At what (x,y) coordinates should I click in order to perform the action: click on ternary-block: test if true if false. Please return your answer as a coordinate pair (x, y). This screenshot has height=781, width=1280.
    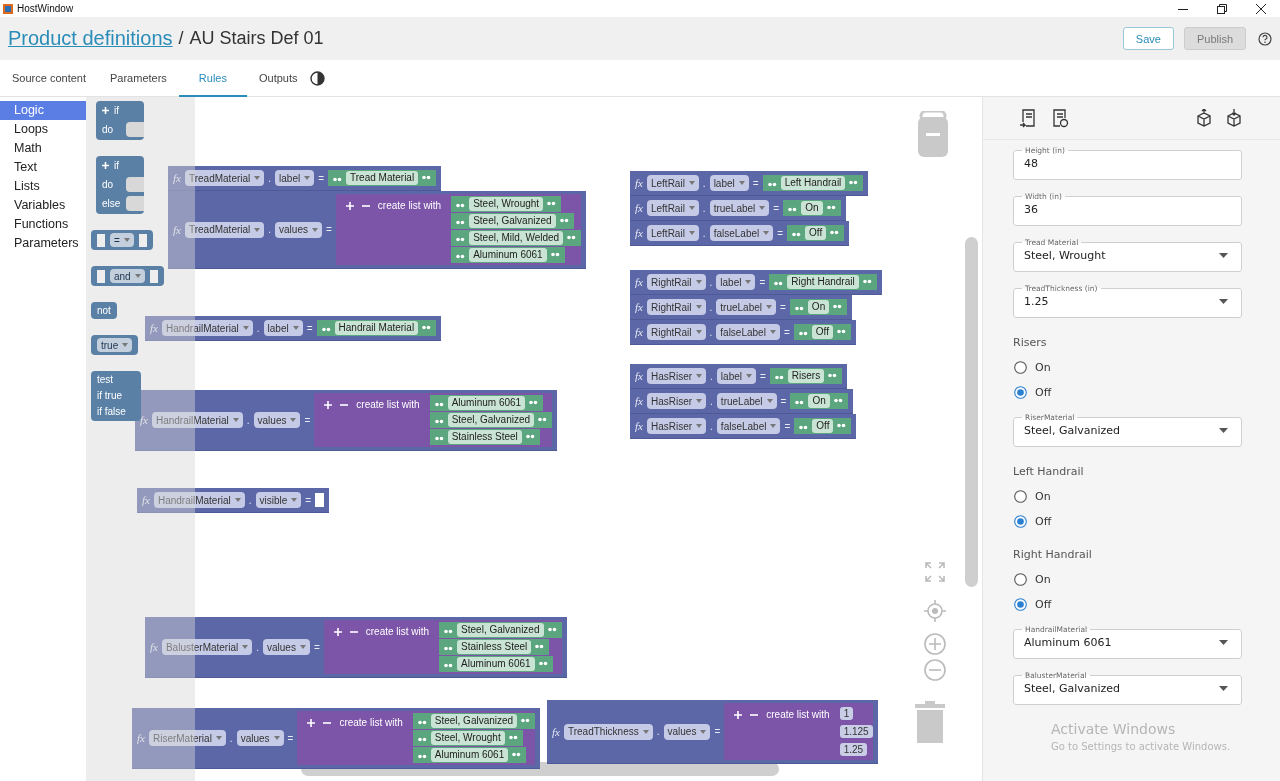
    Looking at the image, I should click on (116, 396).